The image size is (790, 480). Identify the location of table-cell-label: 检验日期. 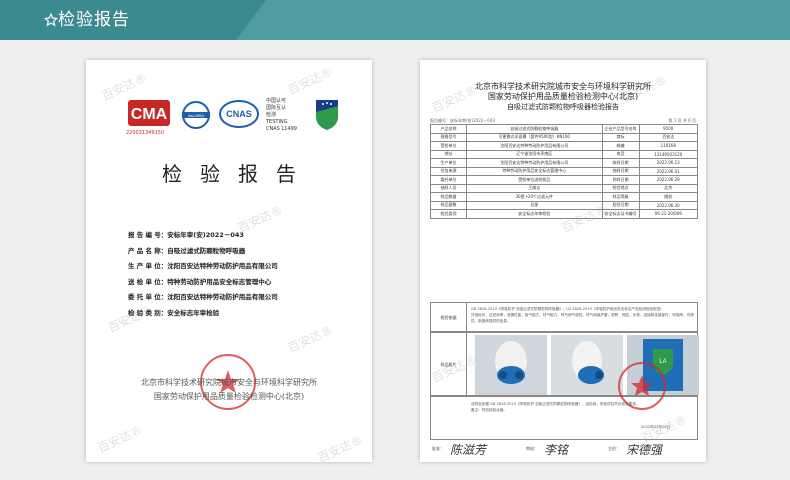
(620, 205).